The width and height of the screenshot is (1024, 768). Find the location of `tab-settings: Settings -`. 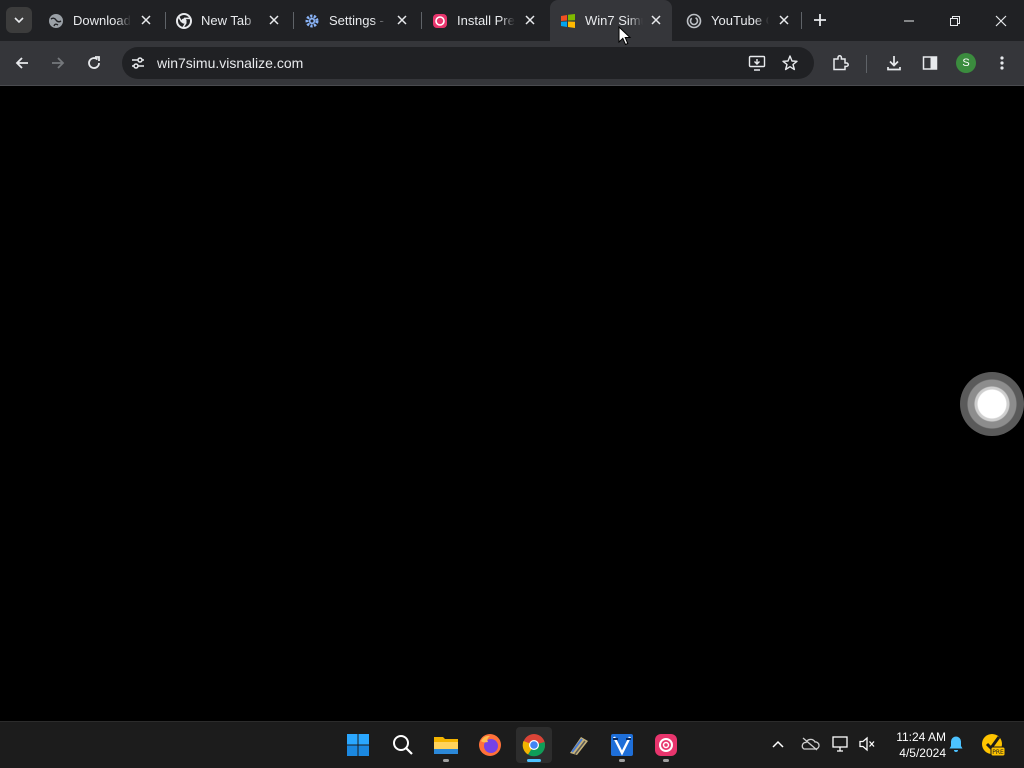

tab-settings: Settings - is located at coordinates (356, 20).